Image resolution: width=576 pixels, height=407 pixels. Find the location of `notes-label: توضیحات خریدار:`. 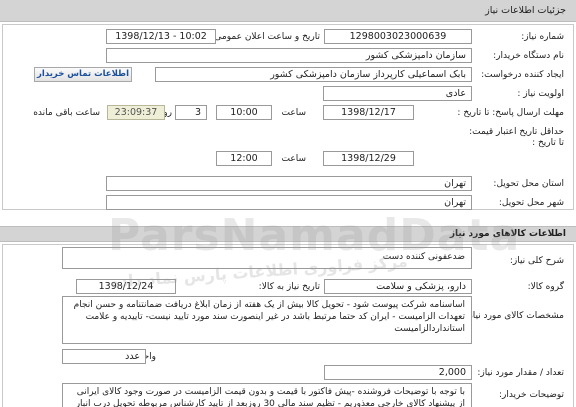

notes-label: توضیحات خریدار: is located at coordinates (531, 395).